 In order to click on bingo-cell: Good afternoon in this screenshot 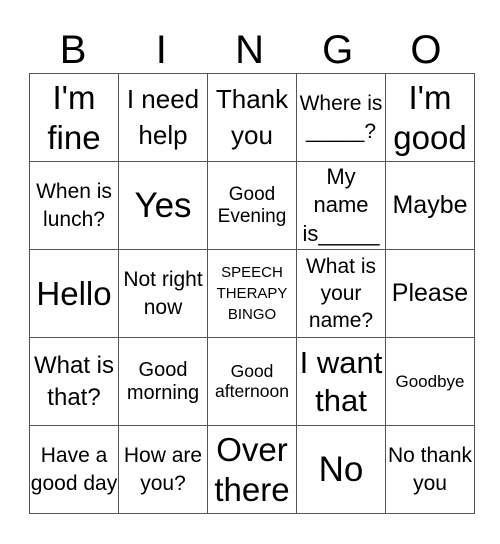, I will do `click(252, 381)`.